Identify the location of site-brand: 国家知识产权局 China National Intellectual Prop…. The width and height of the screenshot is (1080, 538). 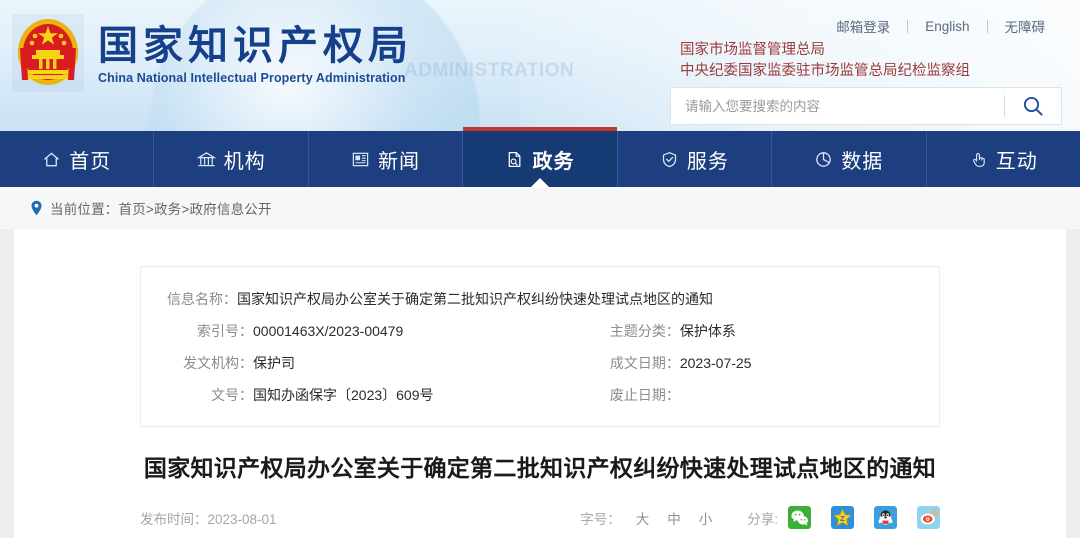
(212, 53).